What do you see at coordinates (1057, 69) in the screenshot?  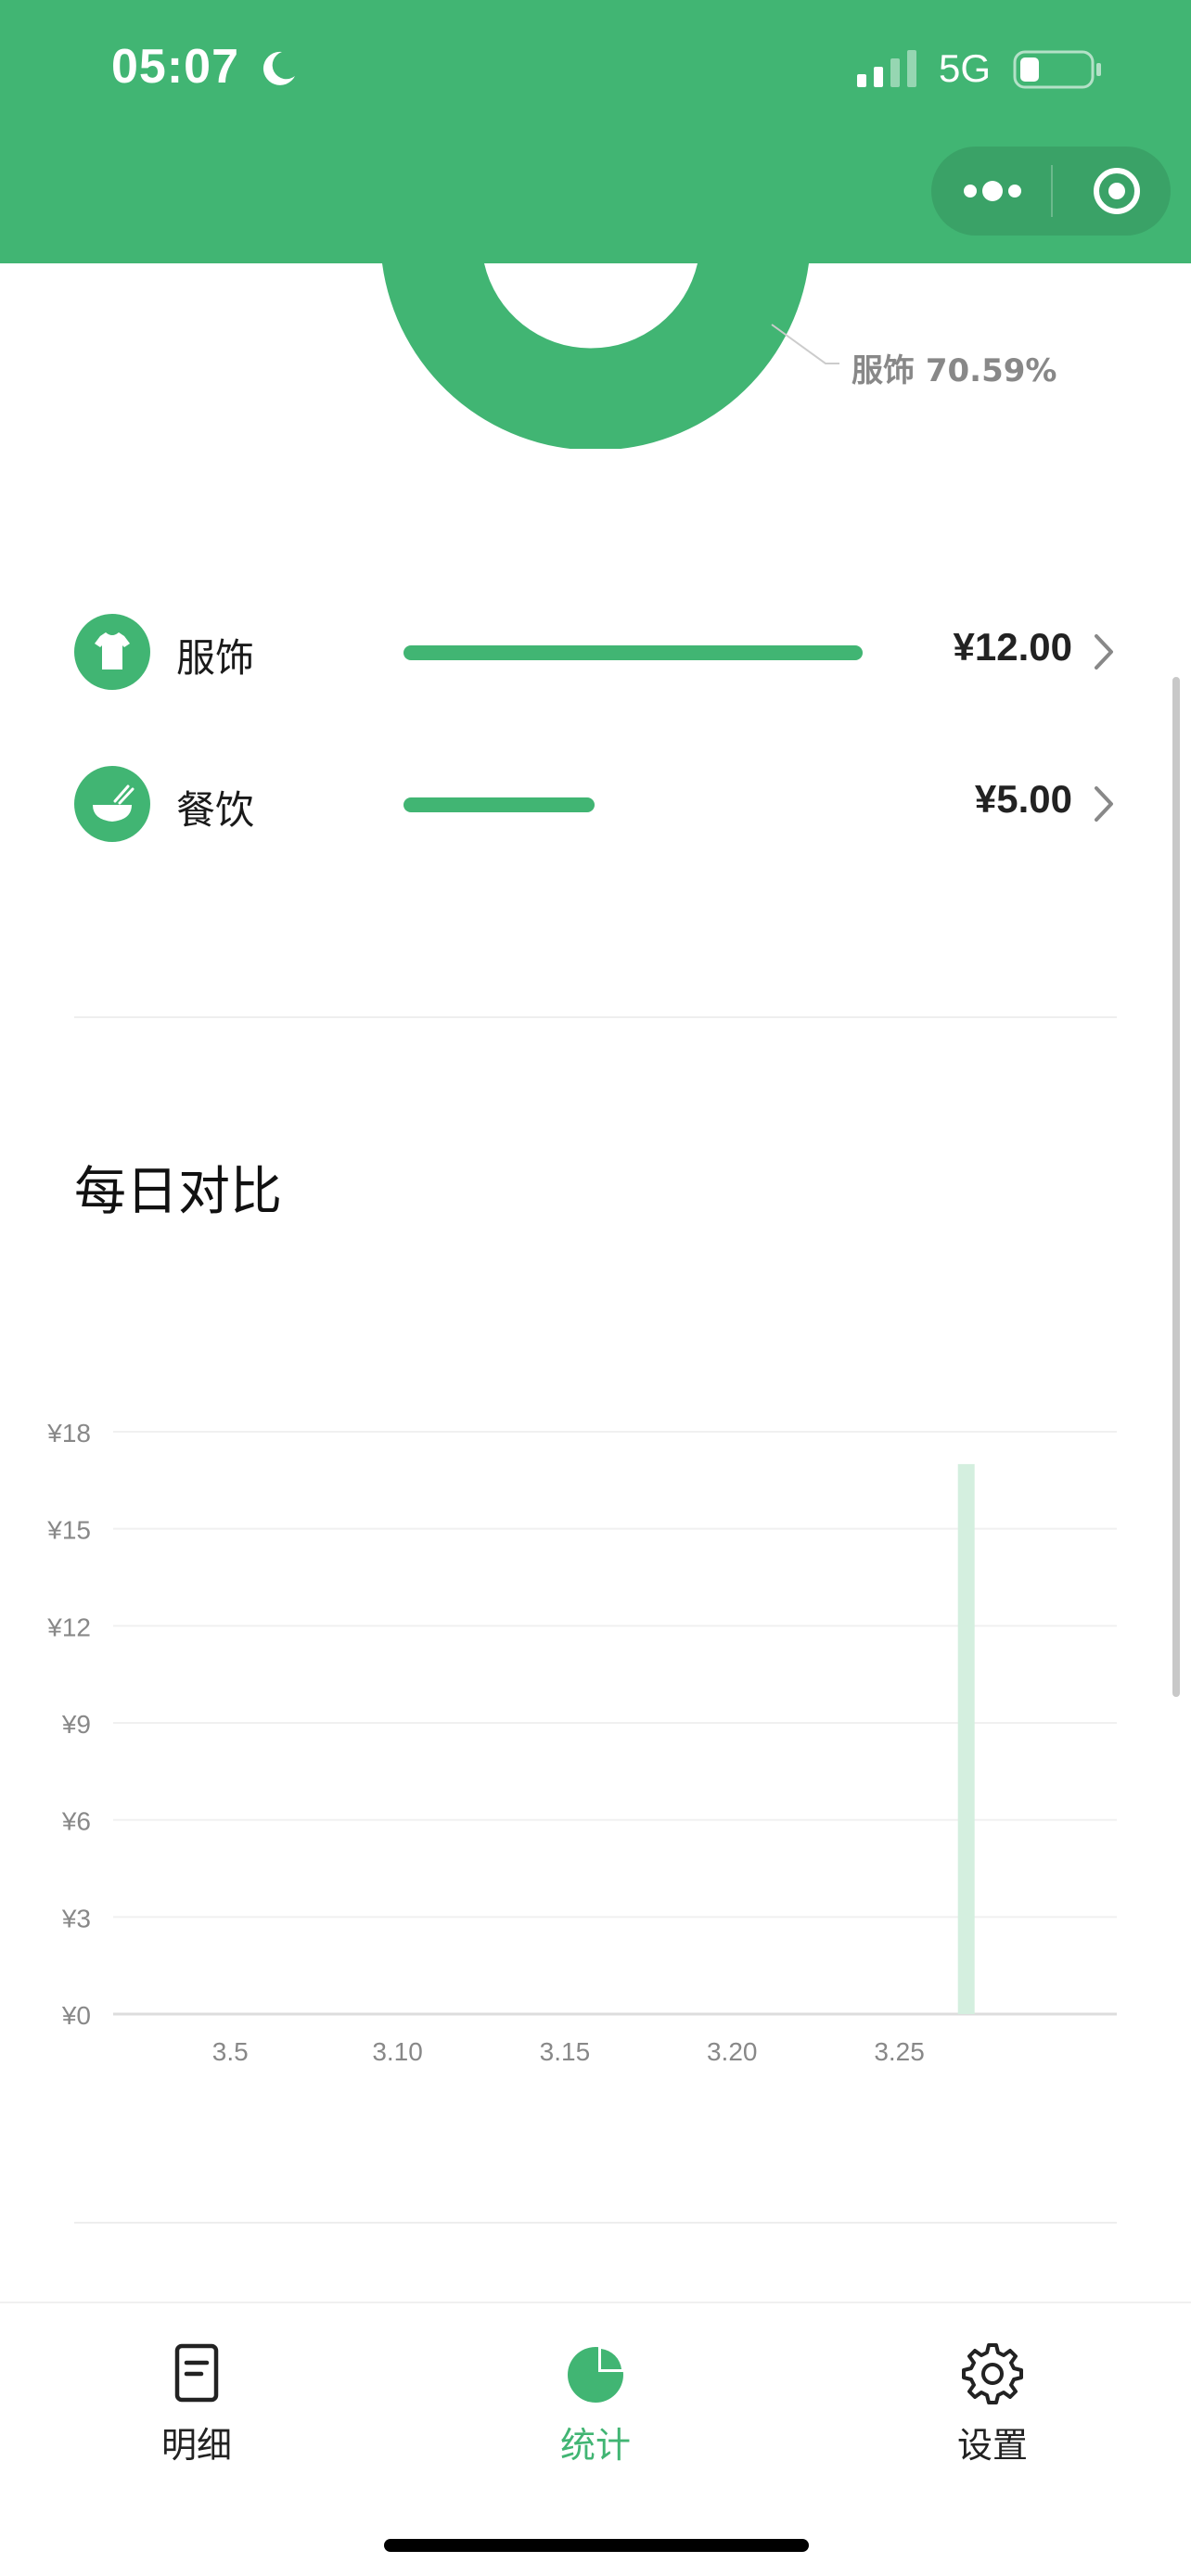 I see `battery-icon` at bounding box center [1057, 69].